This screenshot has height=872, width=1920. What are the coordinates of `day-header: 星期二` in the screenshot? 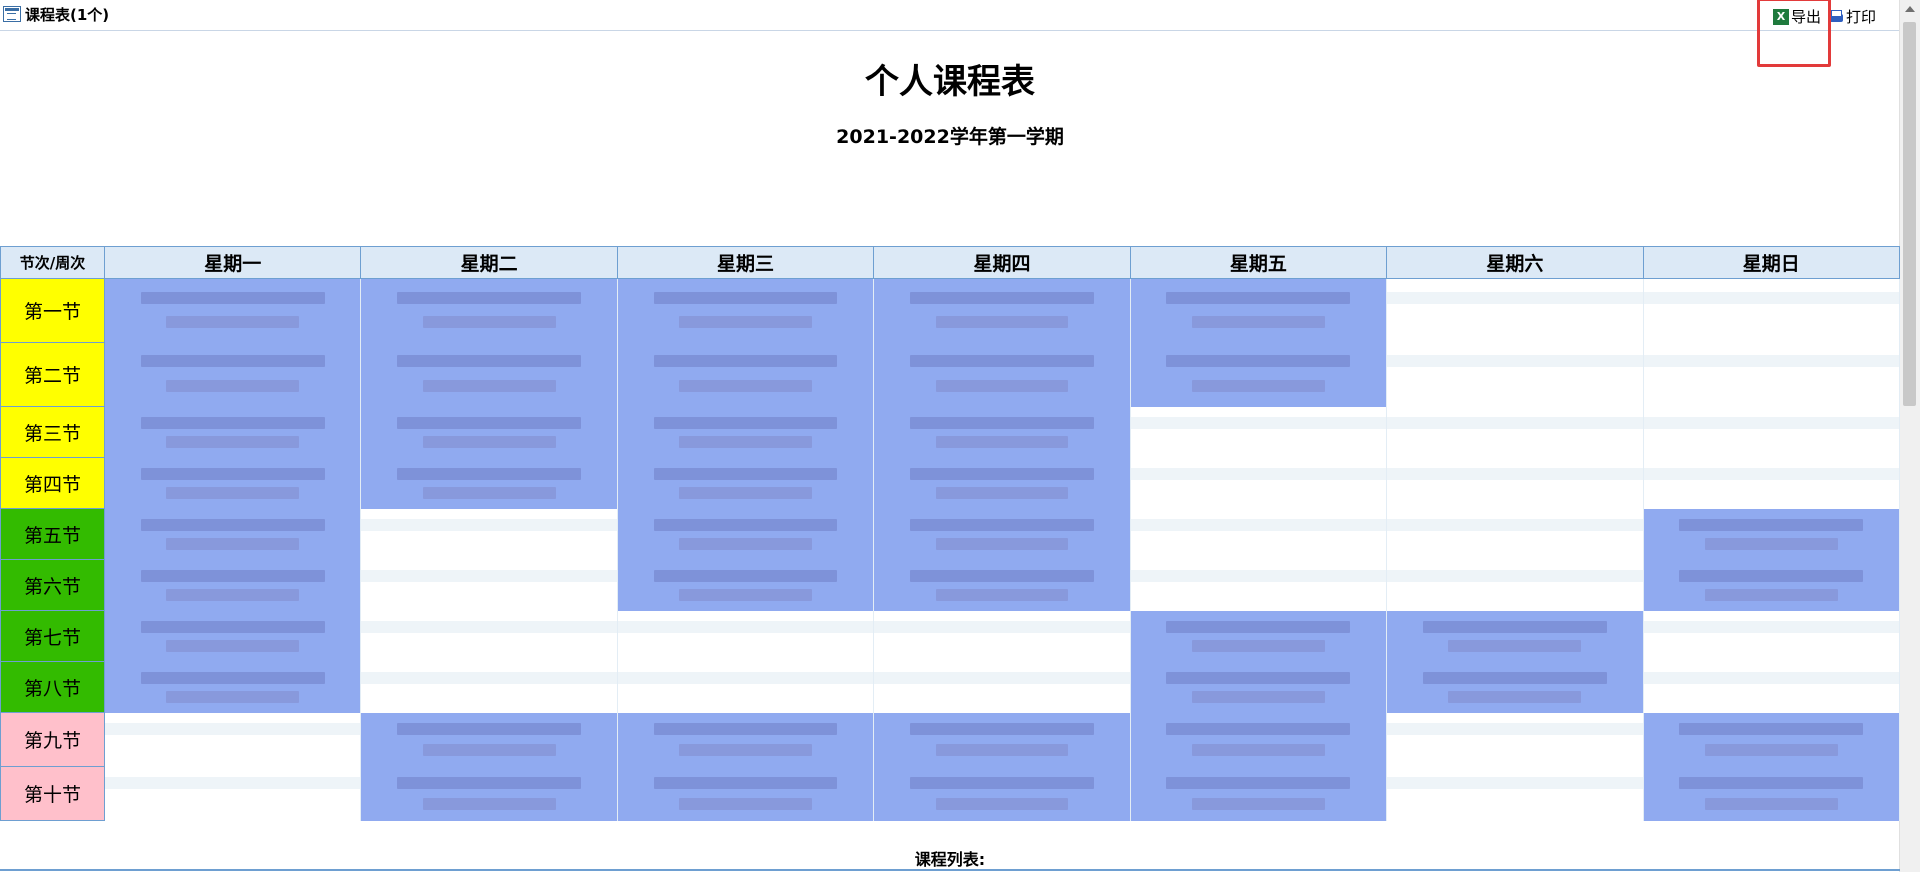 It's located at (489, 262).